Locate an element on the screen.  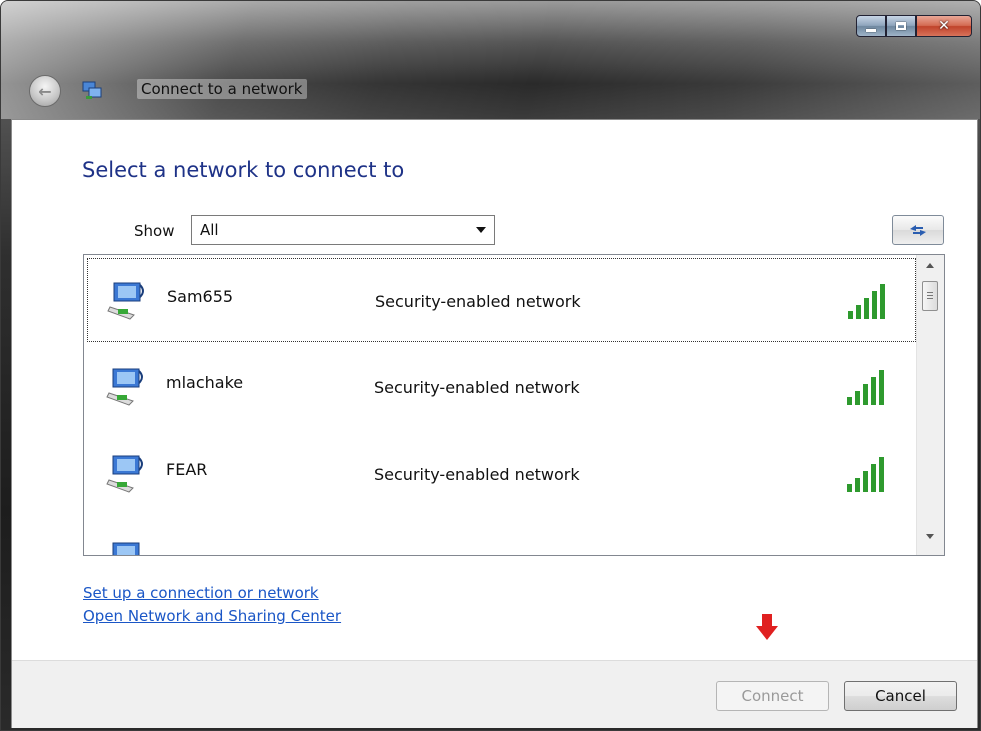
setup-connection-link: Set up a connection or network is located at coordinates (201, 593).